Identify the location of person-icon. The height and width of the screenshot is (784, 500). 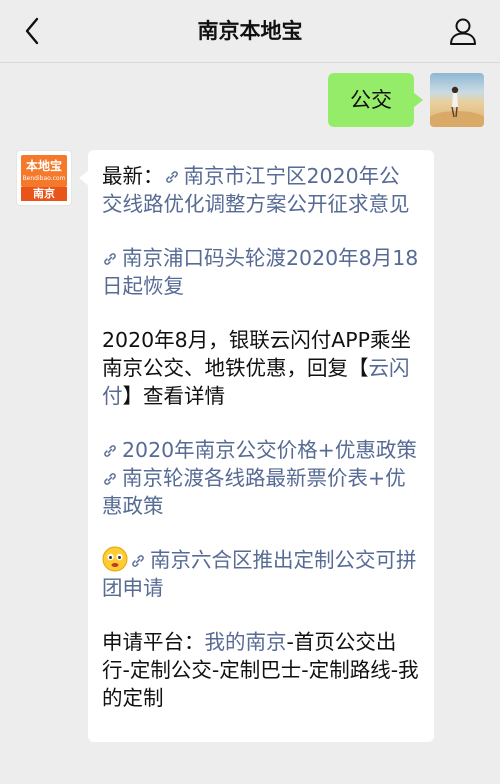
(463, 31).